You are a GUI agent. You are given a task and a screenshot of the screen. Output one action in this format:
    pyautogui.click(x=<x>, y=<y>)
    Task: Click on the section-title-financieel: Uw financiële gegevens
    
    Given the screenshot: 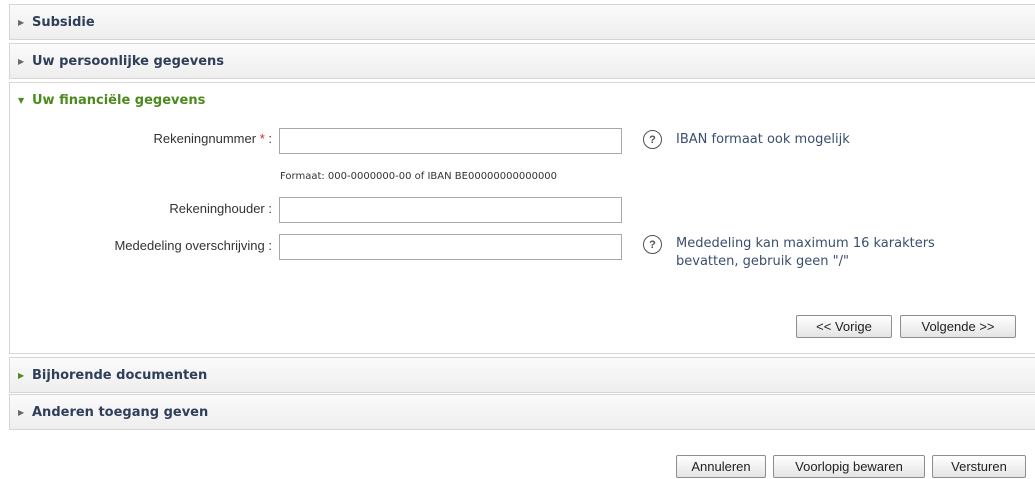 What is the action you would take?
    pyautogui.click(x=119, y=100)
    